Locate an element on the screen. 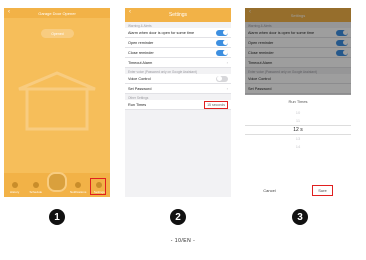 The height and width of the screenshot is (260, 366). voice-control-toggle is located at coordinates (222, 78).